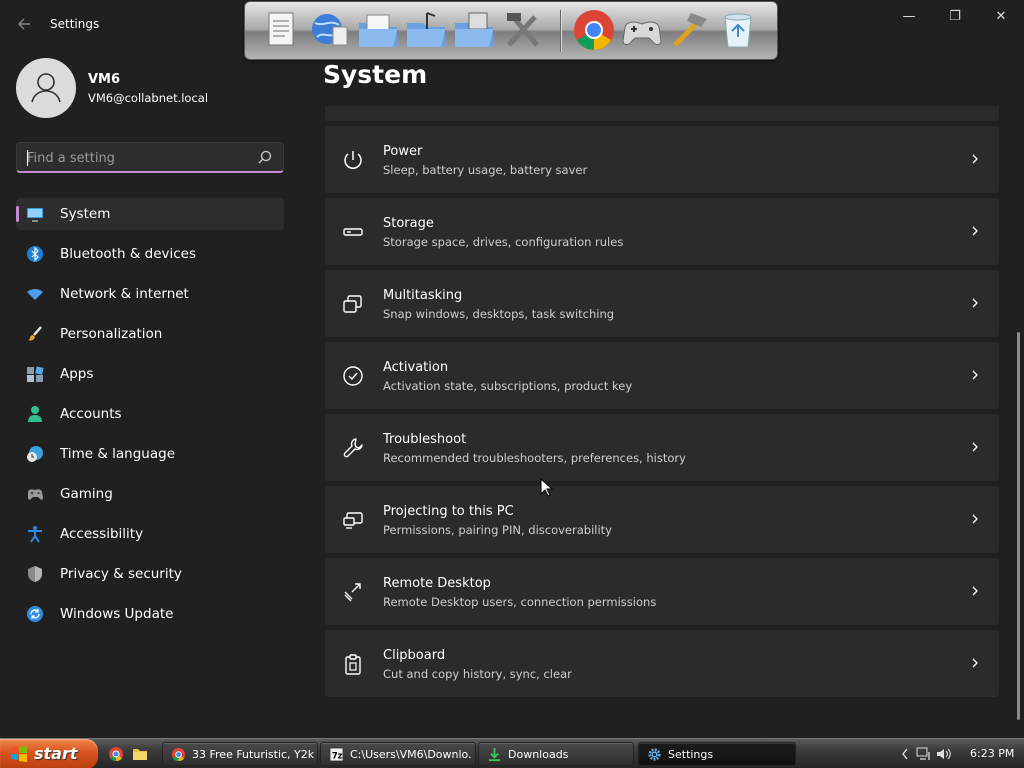 This screenshot has width=1024, height=768. I want to click on recycle-bin-icon, so click(738, 30).